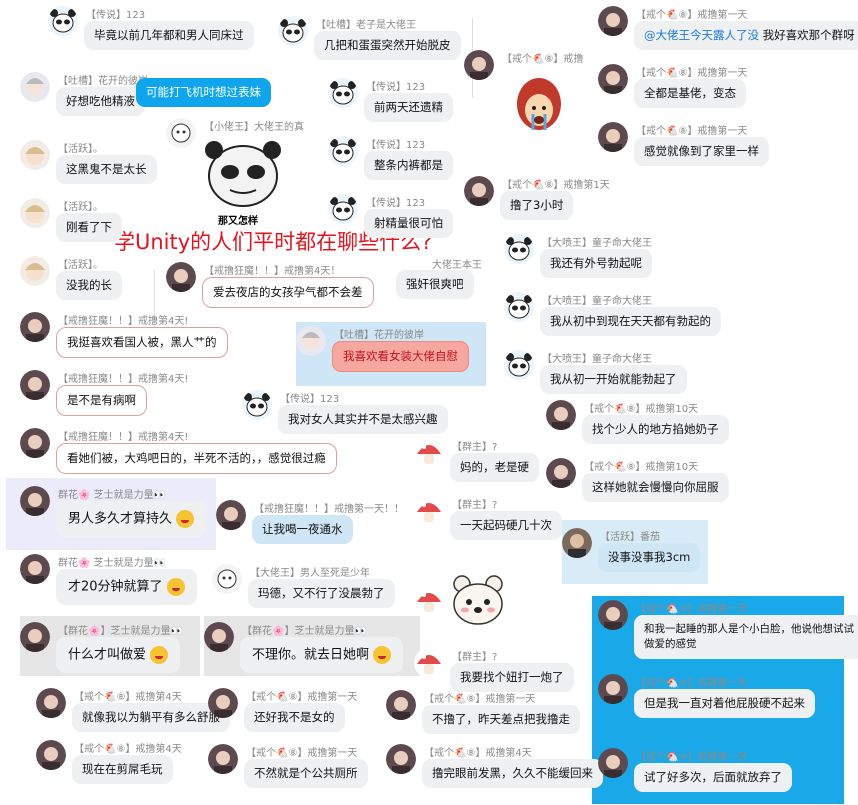 This screenshot has width=858, height=805. I want to click on message-bubble: 我对女人其实并不是太感兴趣, so click(363, 419).